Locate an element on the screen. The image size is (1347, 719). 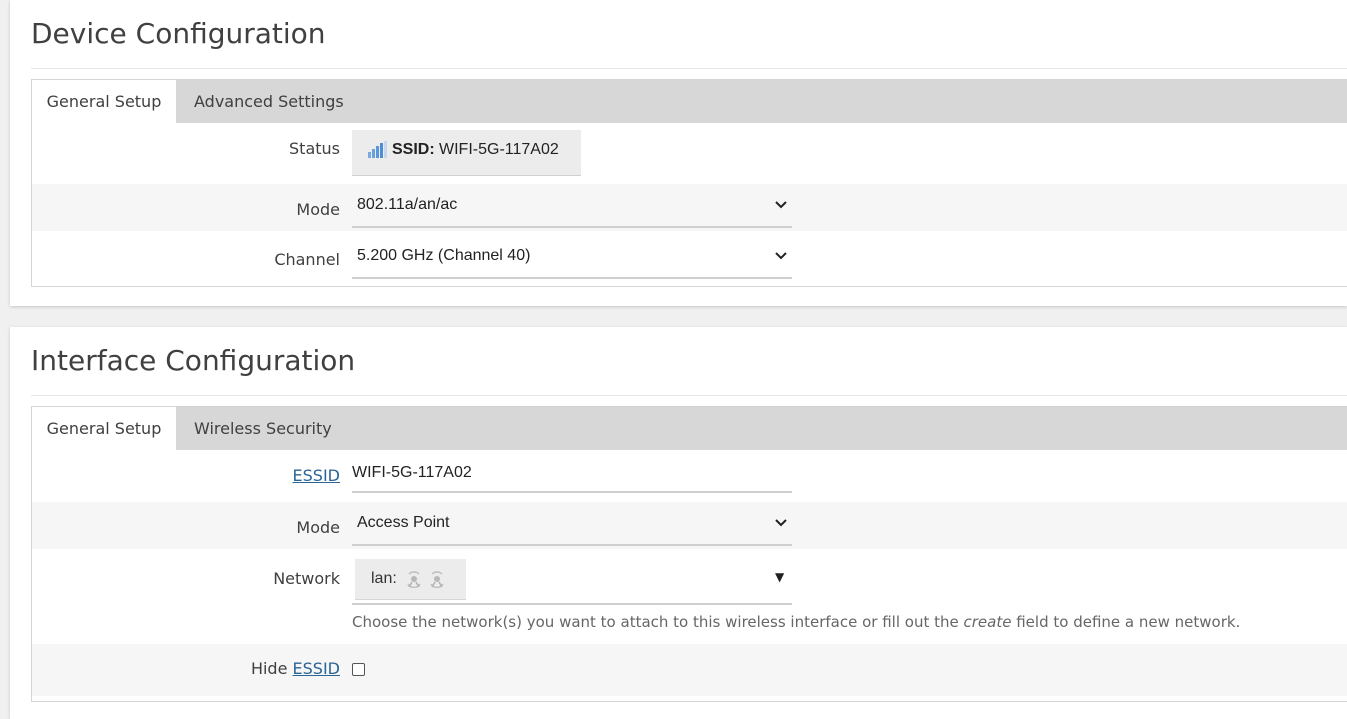
signal-bars-icon is located at coordinates (377, 149).